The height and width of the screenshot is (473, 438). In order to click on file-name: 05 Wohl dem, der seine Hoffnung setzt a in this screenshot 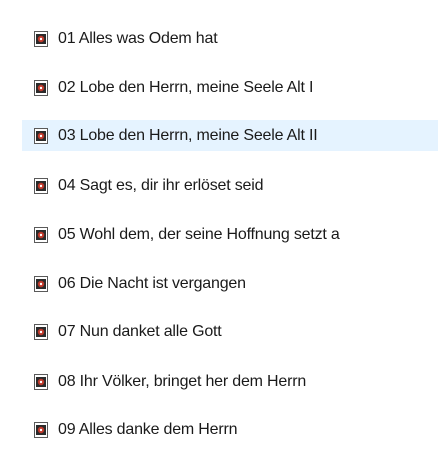, I will do `click(199, 234)`.